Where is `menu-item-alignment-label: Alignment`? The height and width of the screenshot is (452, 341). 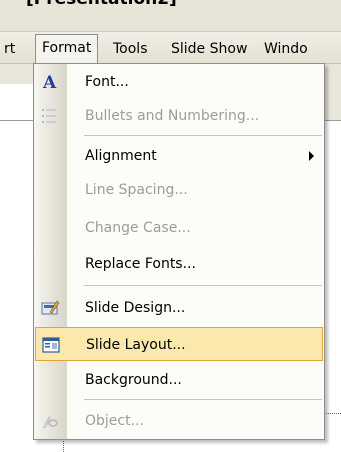
menu-item-alignment-label: Alignment is located at coordinates (121, 156).